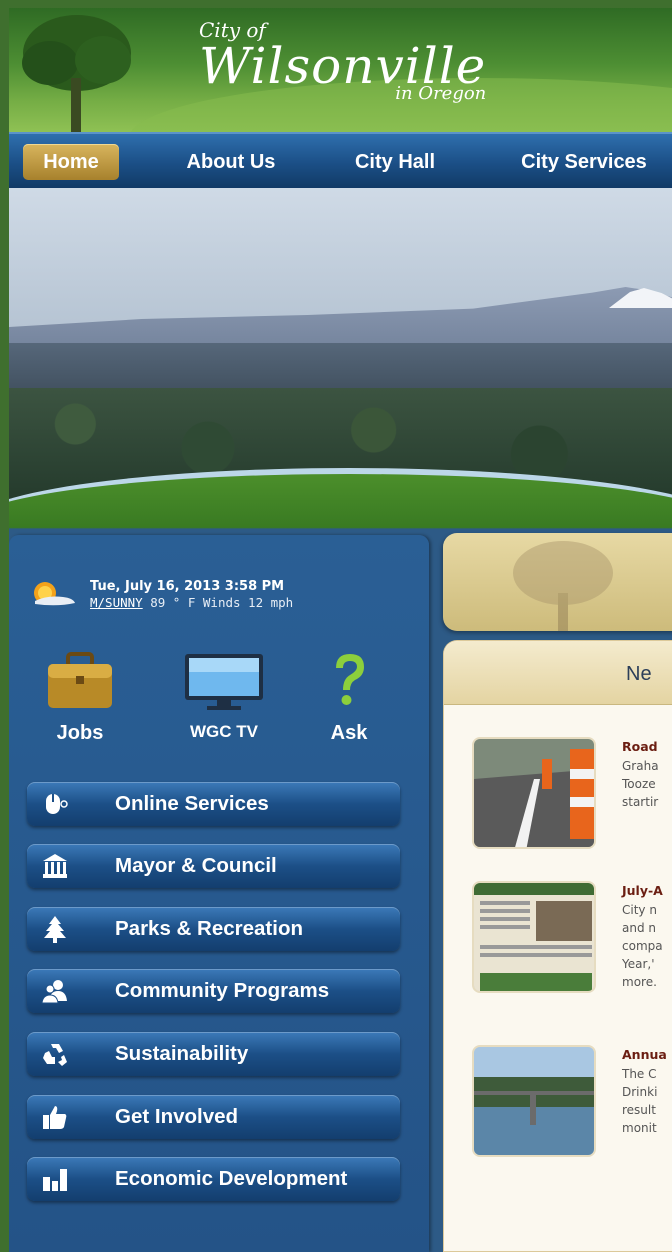  I want to click on recycle-icon, so click(55, 1055).